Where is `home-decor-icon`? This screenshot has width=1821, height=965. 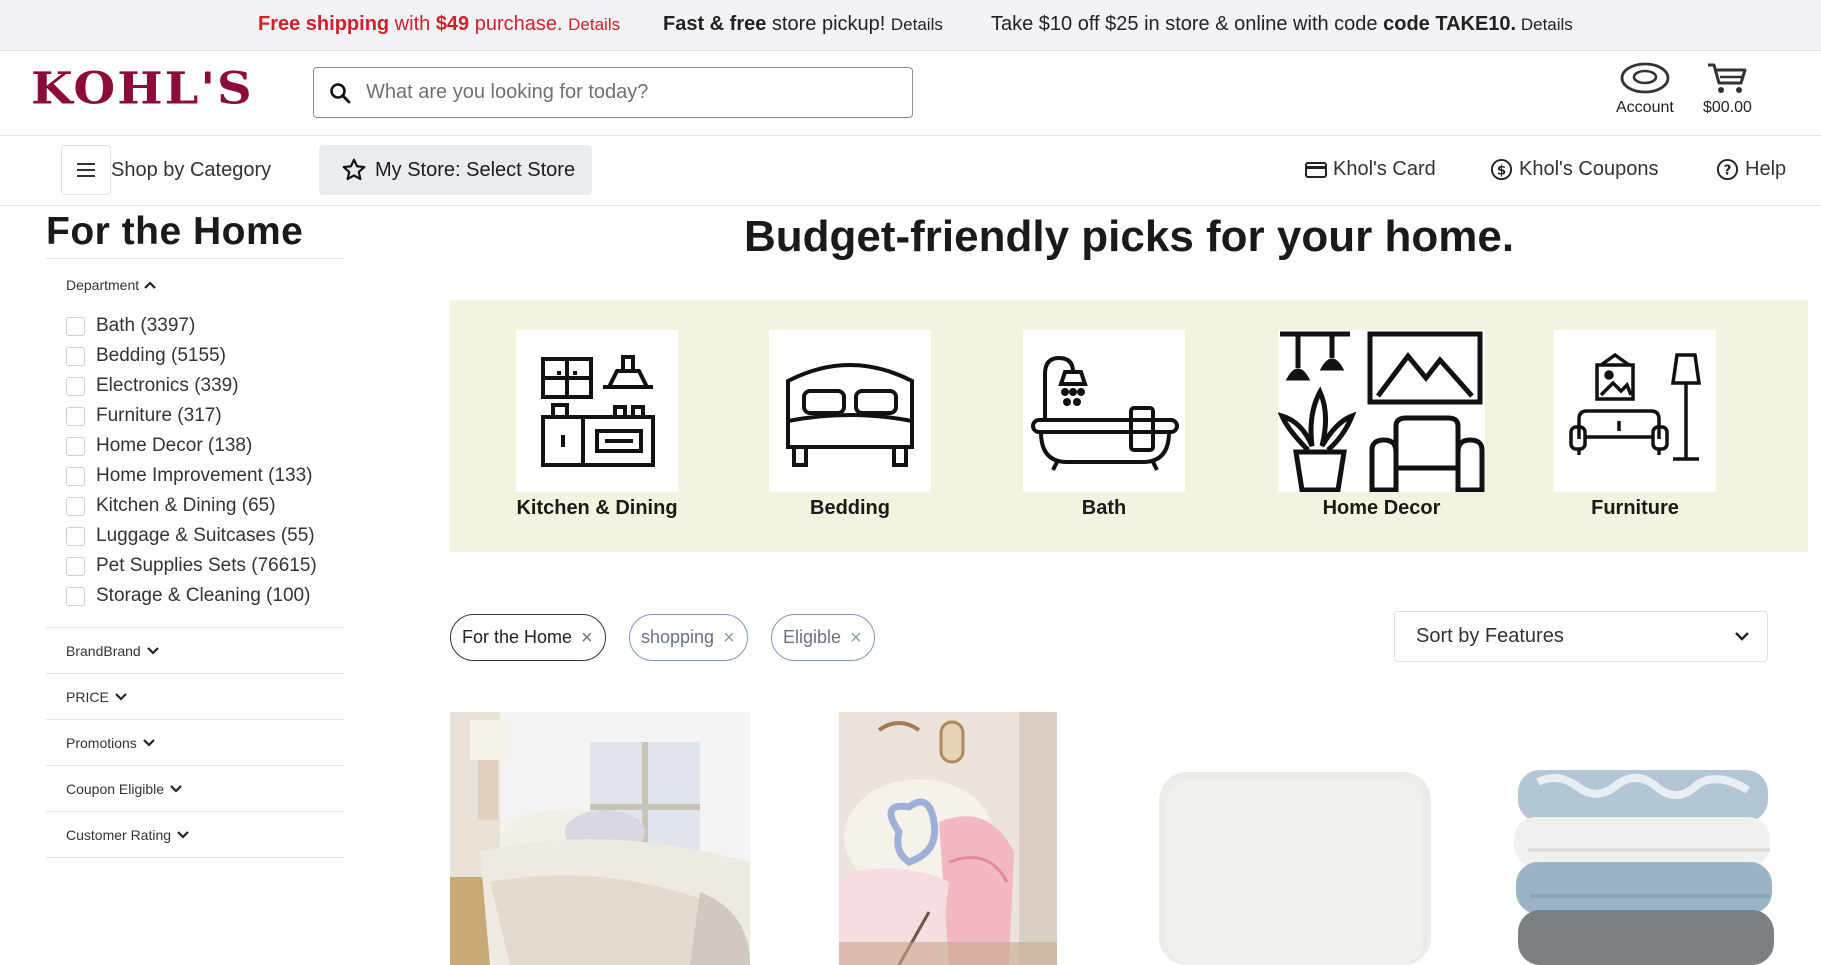
home-decor-icon is located at coordinates (1381, 411).